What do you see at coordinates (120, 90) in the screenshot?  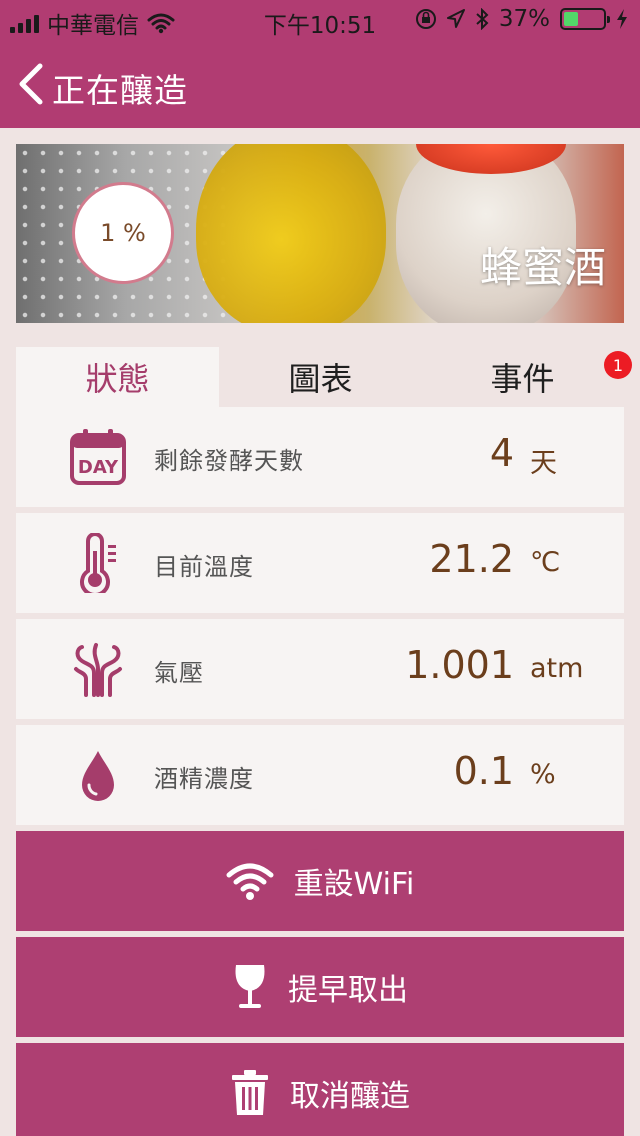 I see `page-title: 正在釀造` at bounding box center [120, 90].